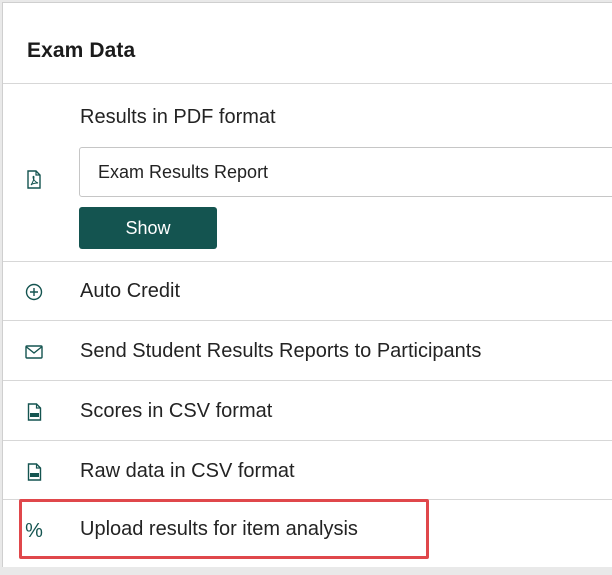  What do you see at coordinates (187, 471) in the screenshot?
I see `menu-item-label: Raw data in CSV format` at bounding box center [187, 471].